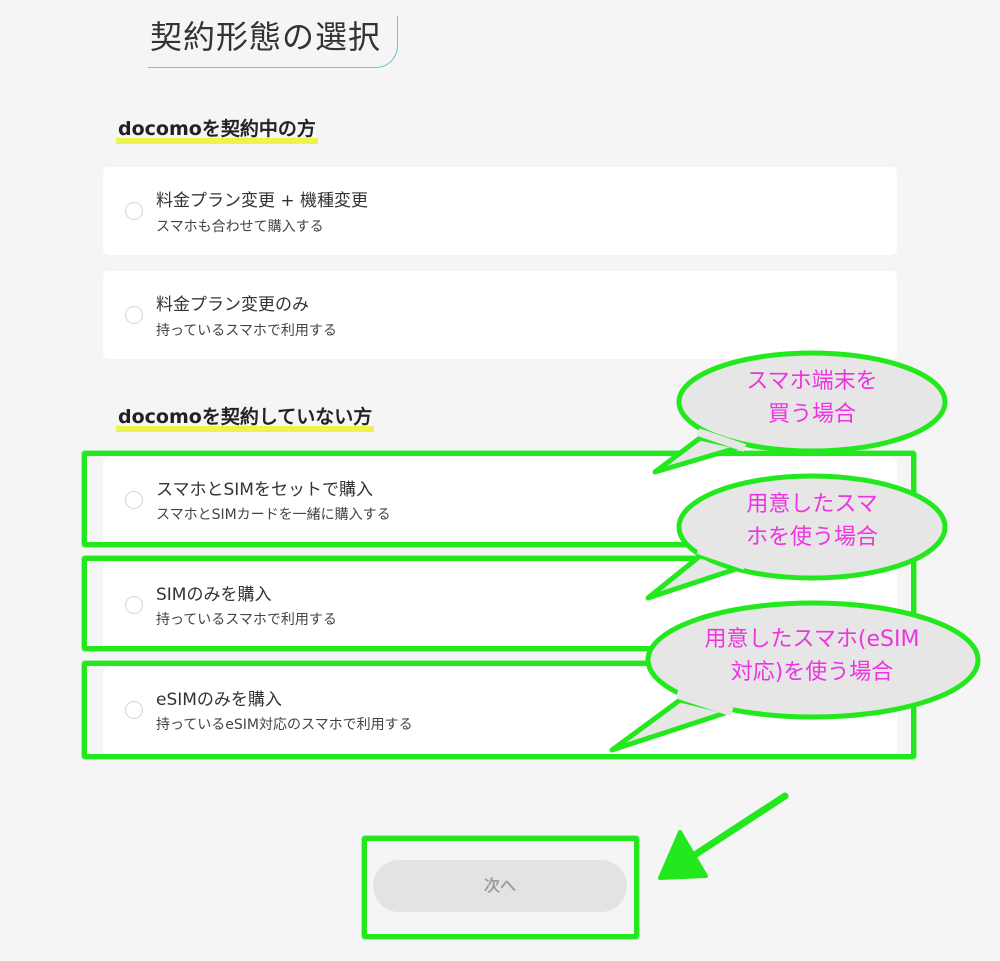  I want to click on section-heading-text: docomoを契約中の方, so click(217, 131).